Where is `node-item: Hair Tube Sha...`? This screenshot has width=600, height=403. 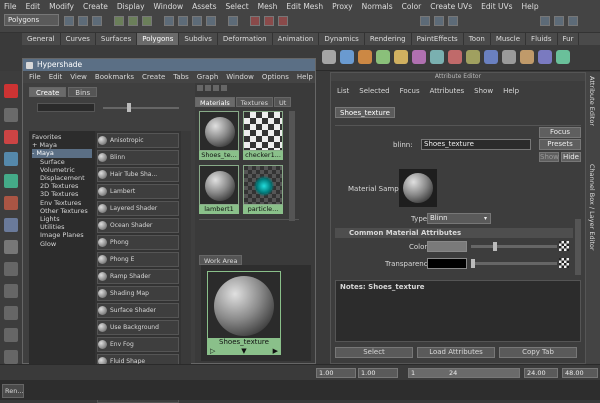
node-item: Hair Tube Sha... is located at coordinates (138, 174).